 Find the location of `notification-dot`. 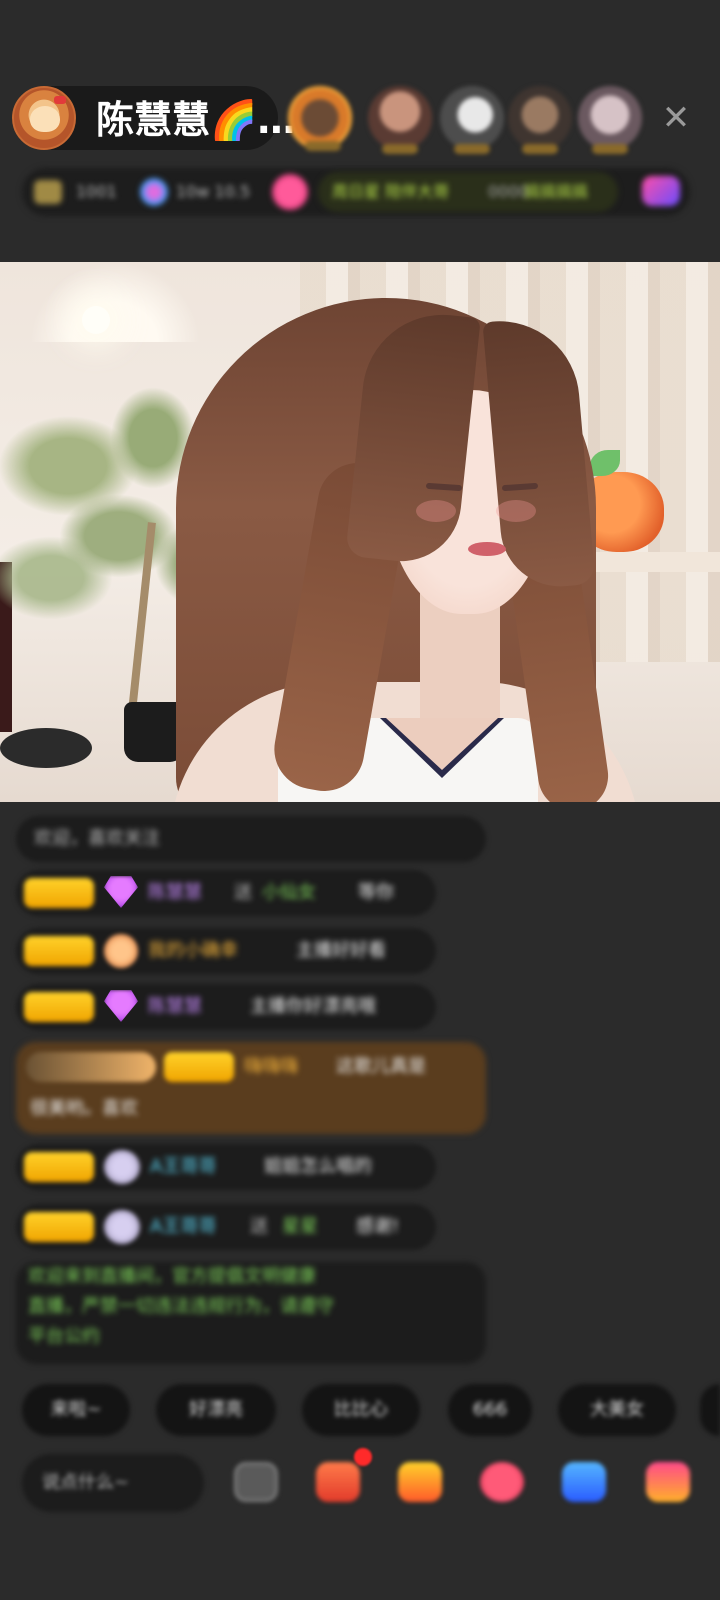

notification-dot is located at coordinates (363, 1457).